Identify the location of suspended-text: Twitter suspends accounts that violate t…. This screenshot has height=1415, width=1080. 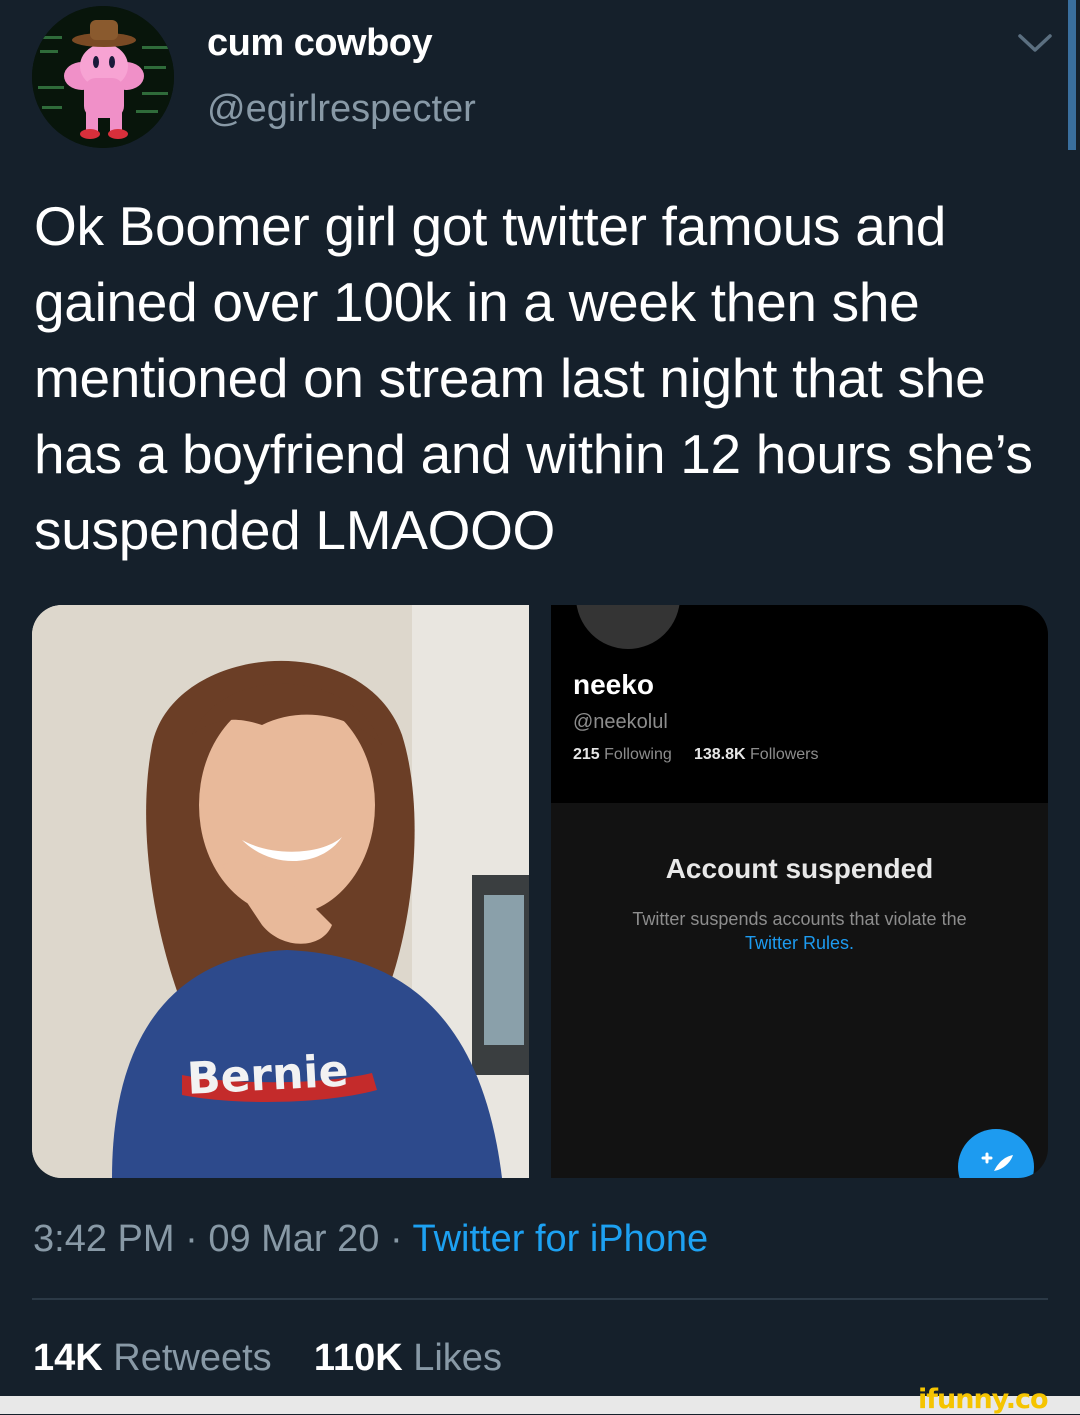
(799, 919).